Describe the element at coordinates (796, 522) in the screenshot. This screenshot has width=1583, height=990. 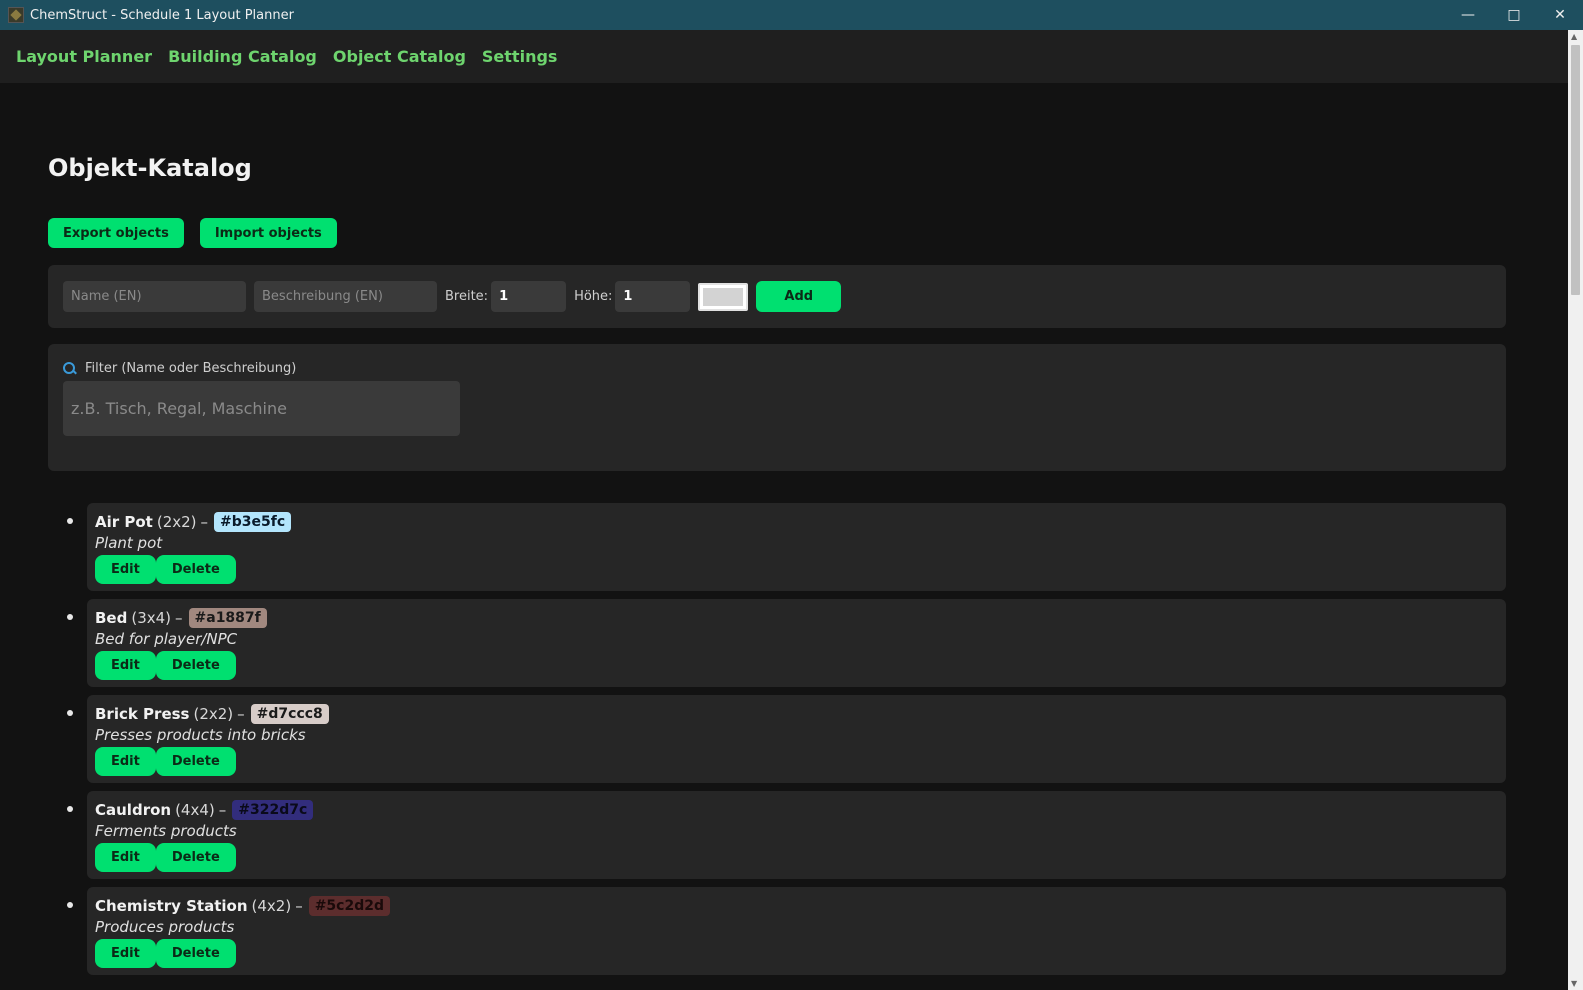
I see `object-header: Air Pot (2x2) – #b3e5fc` at that location.